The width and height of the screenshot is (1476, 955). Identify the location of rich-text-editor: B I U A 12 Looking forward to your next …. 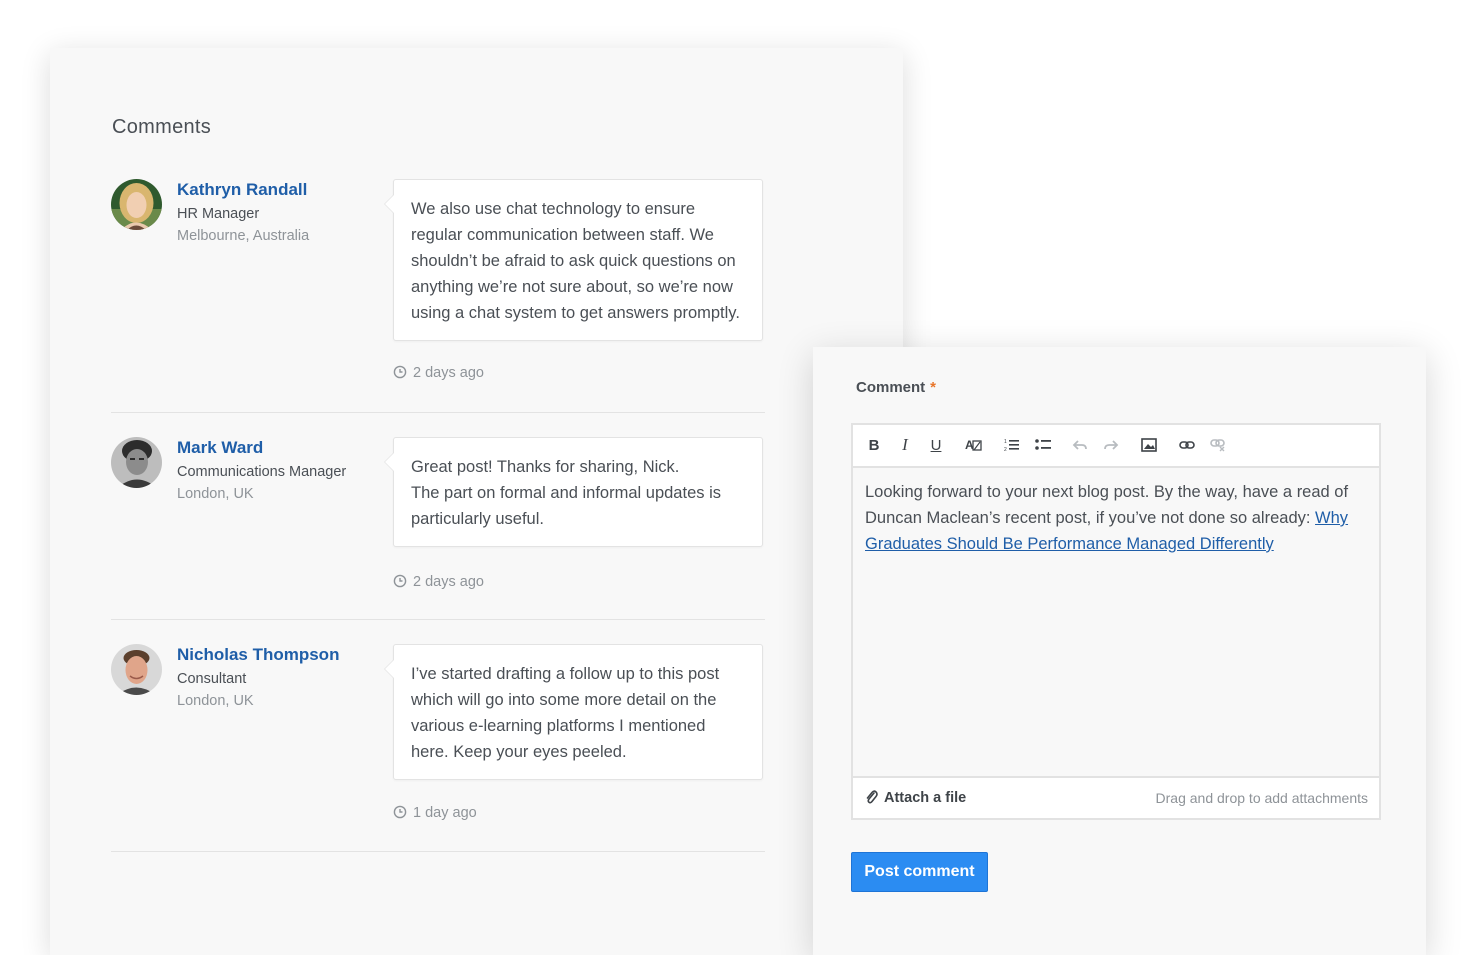
(1116, 621).